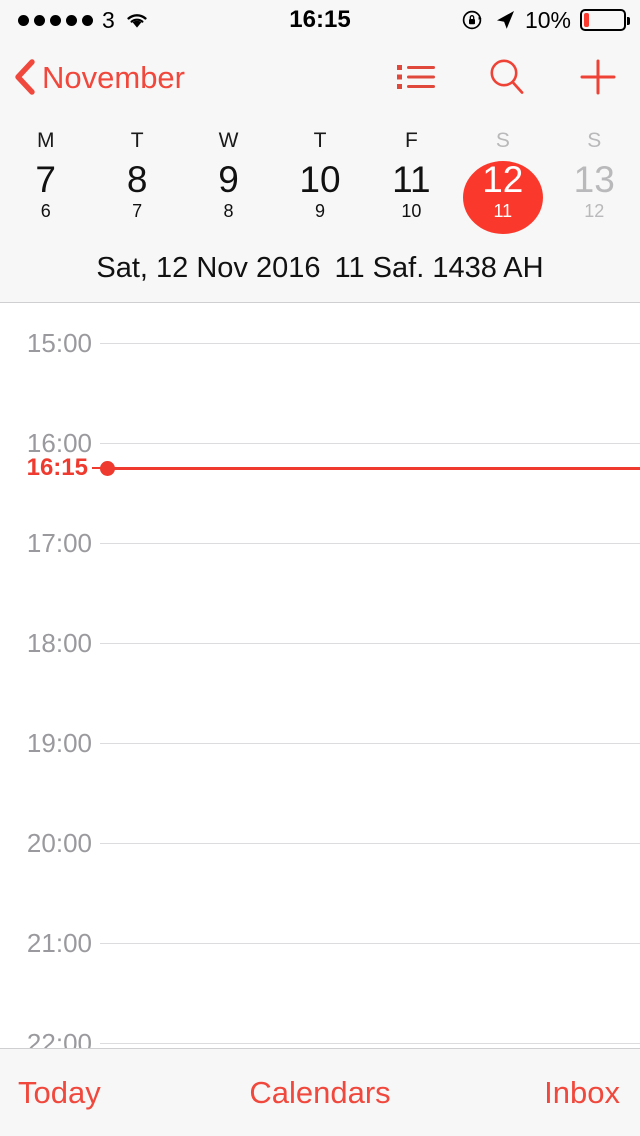 This screenshot has height=1136, width=640. I want to click on back-button: November, so click(99, 77).